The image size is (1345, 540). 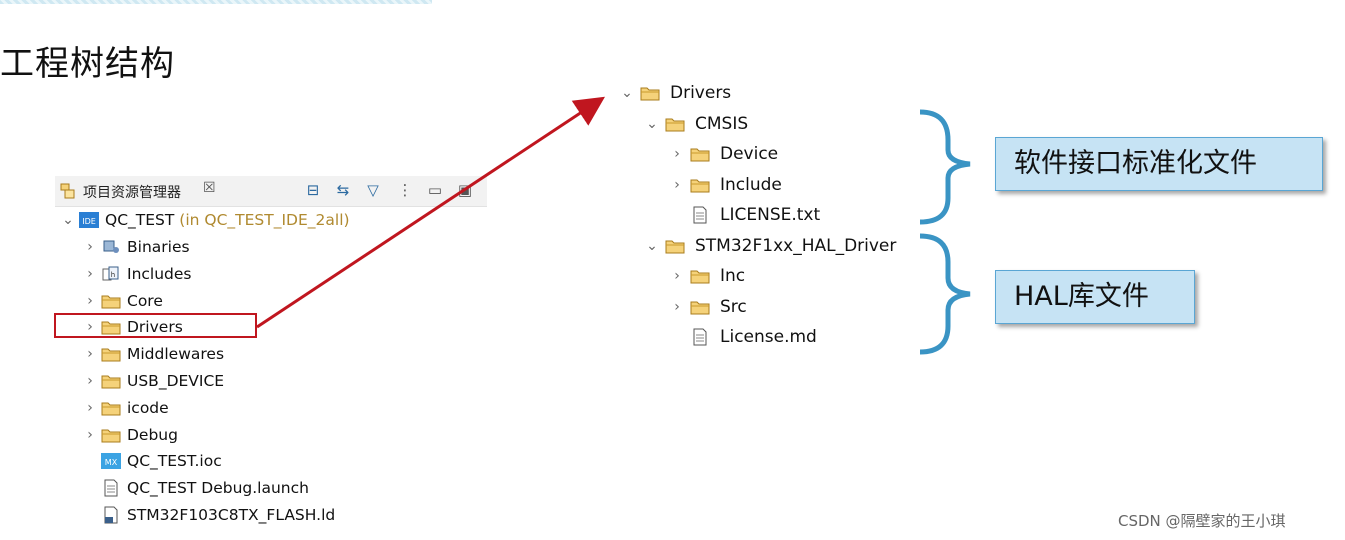 What do you see at coordinates (820, 307) in the screenshot?
I see `detail-tree-item: › Src` at bounding box center [820, 307].